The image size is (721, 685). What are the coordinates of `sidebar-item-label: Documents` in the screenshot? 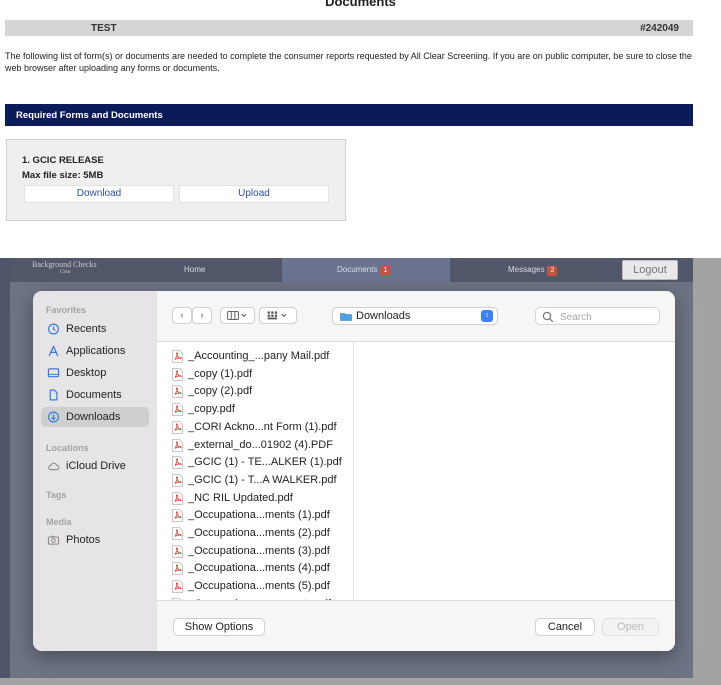 It's located at (94, 395).